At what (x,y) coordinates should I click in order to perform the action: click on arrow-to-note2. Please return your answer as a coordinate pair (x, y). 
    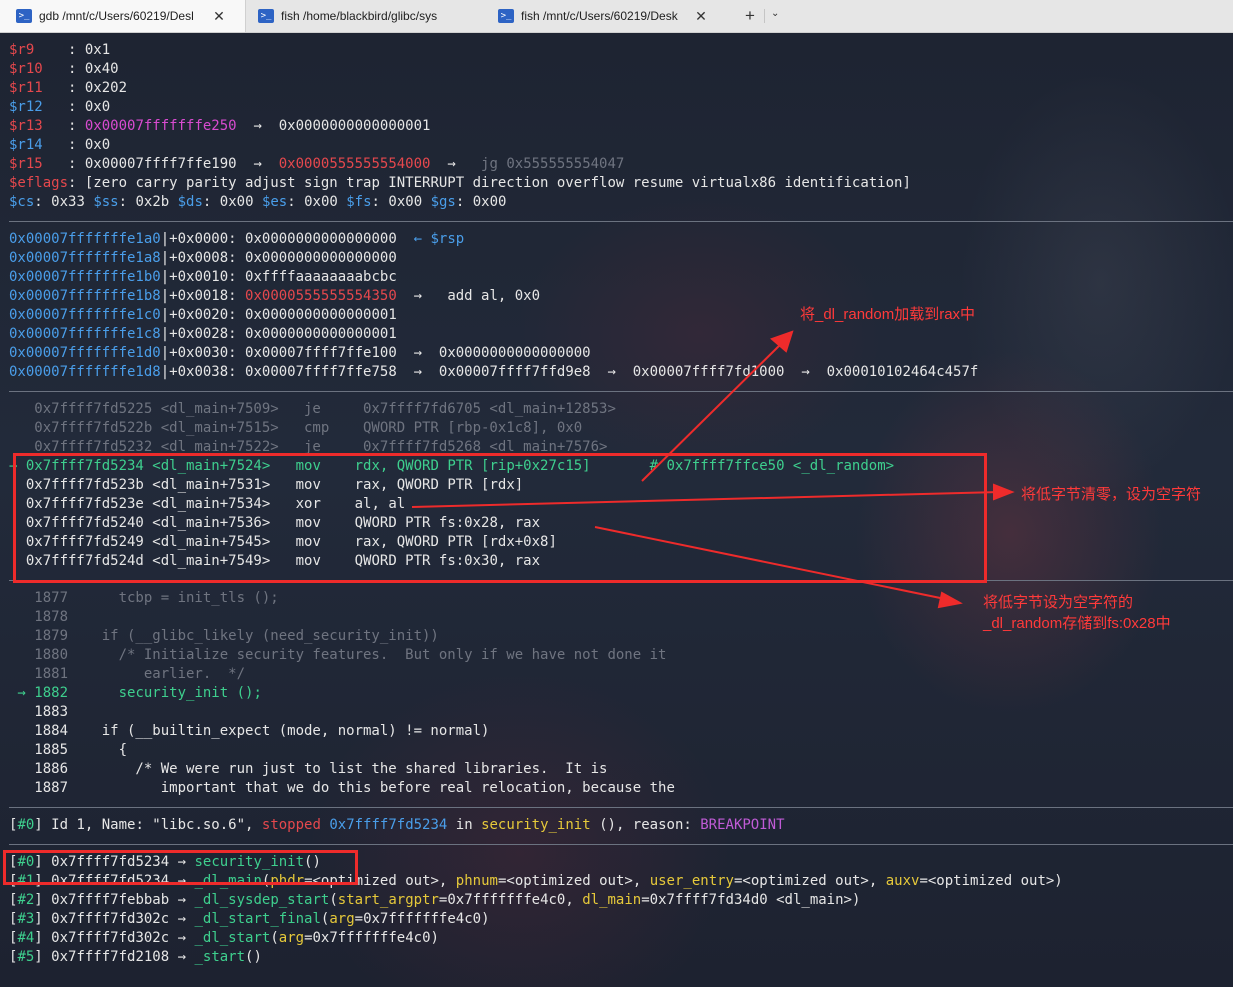
    Looking at the image, I should click on (706, 499).